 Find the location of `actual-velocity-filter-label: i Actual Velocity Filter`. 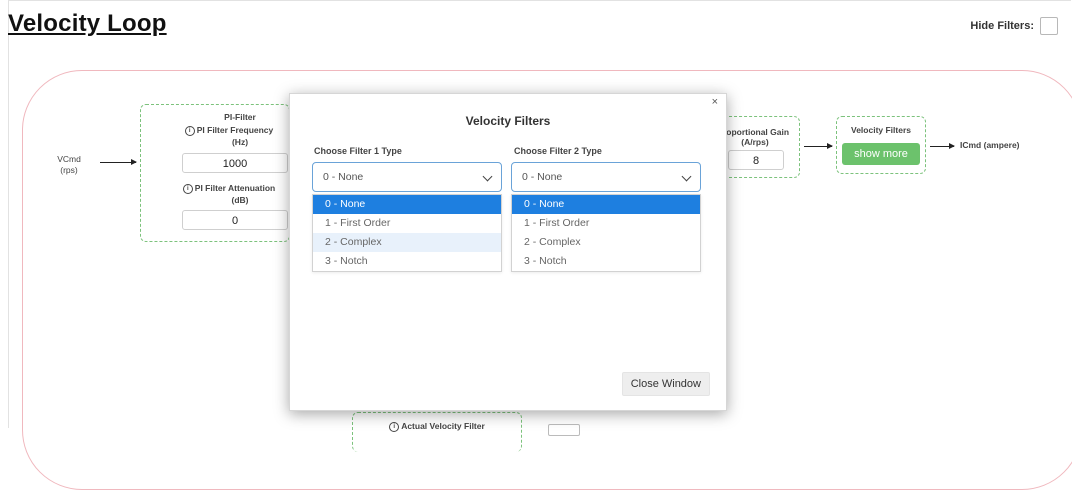

actual-velocity-filter-label: i Actual Velocity Filter is located at coordinates (437, 426).